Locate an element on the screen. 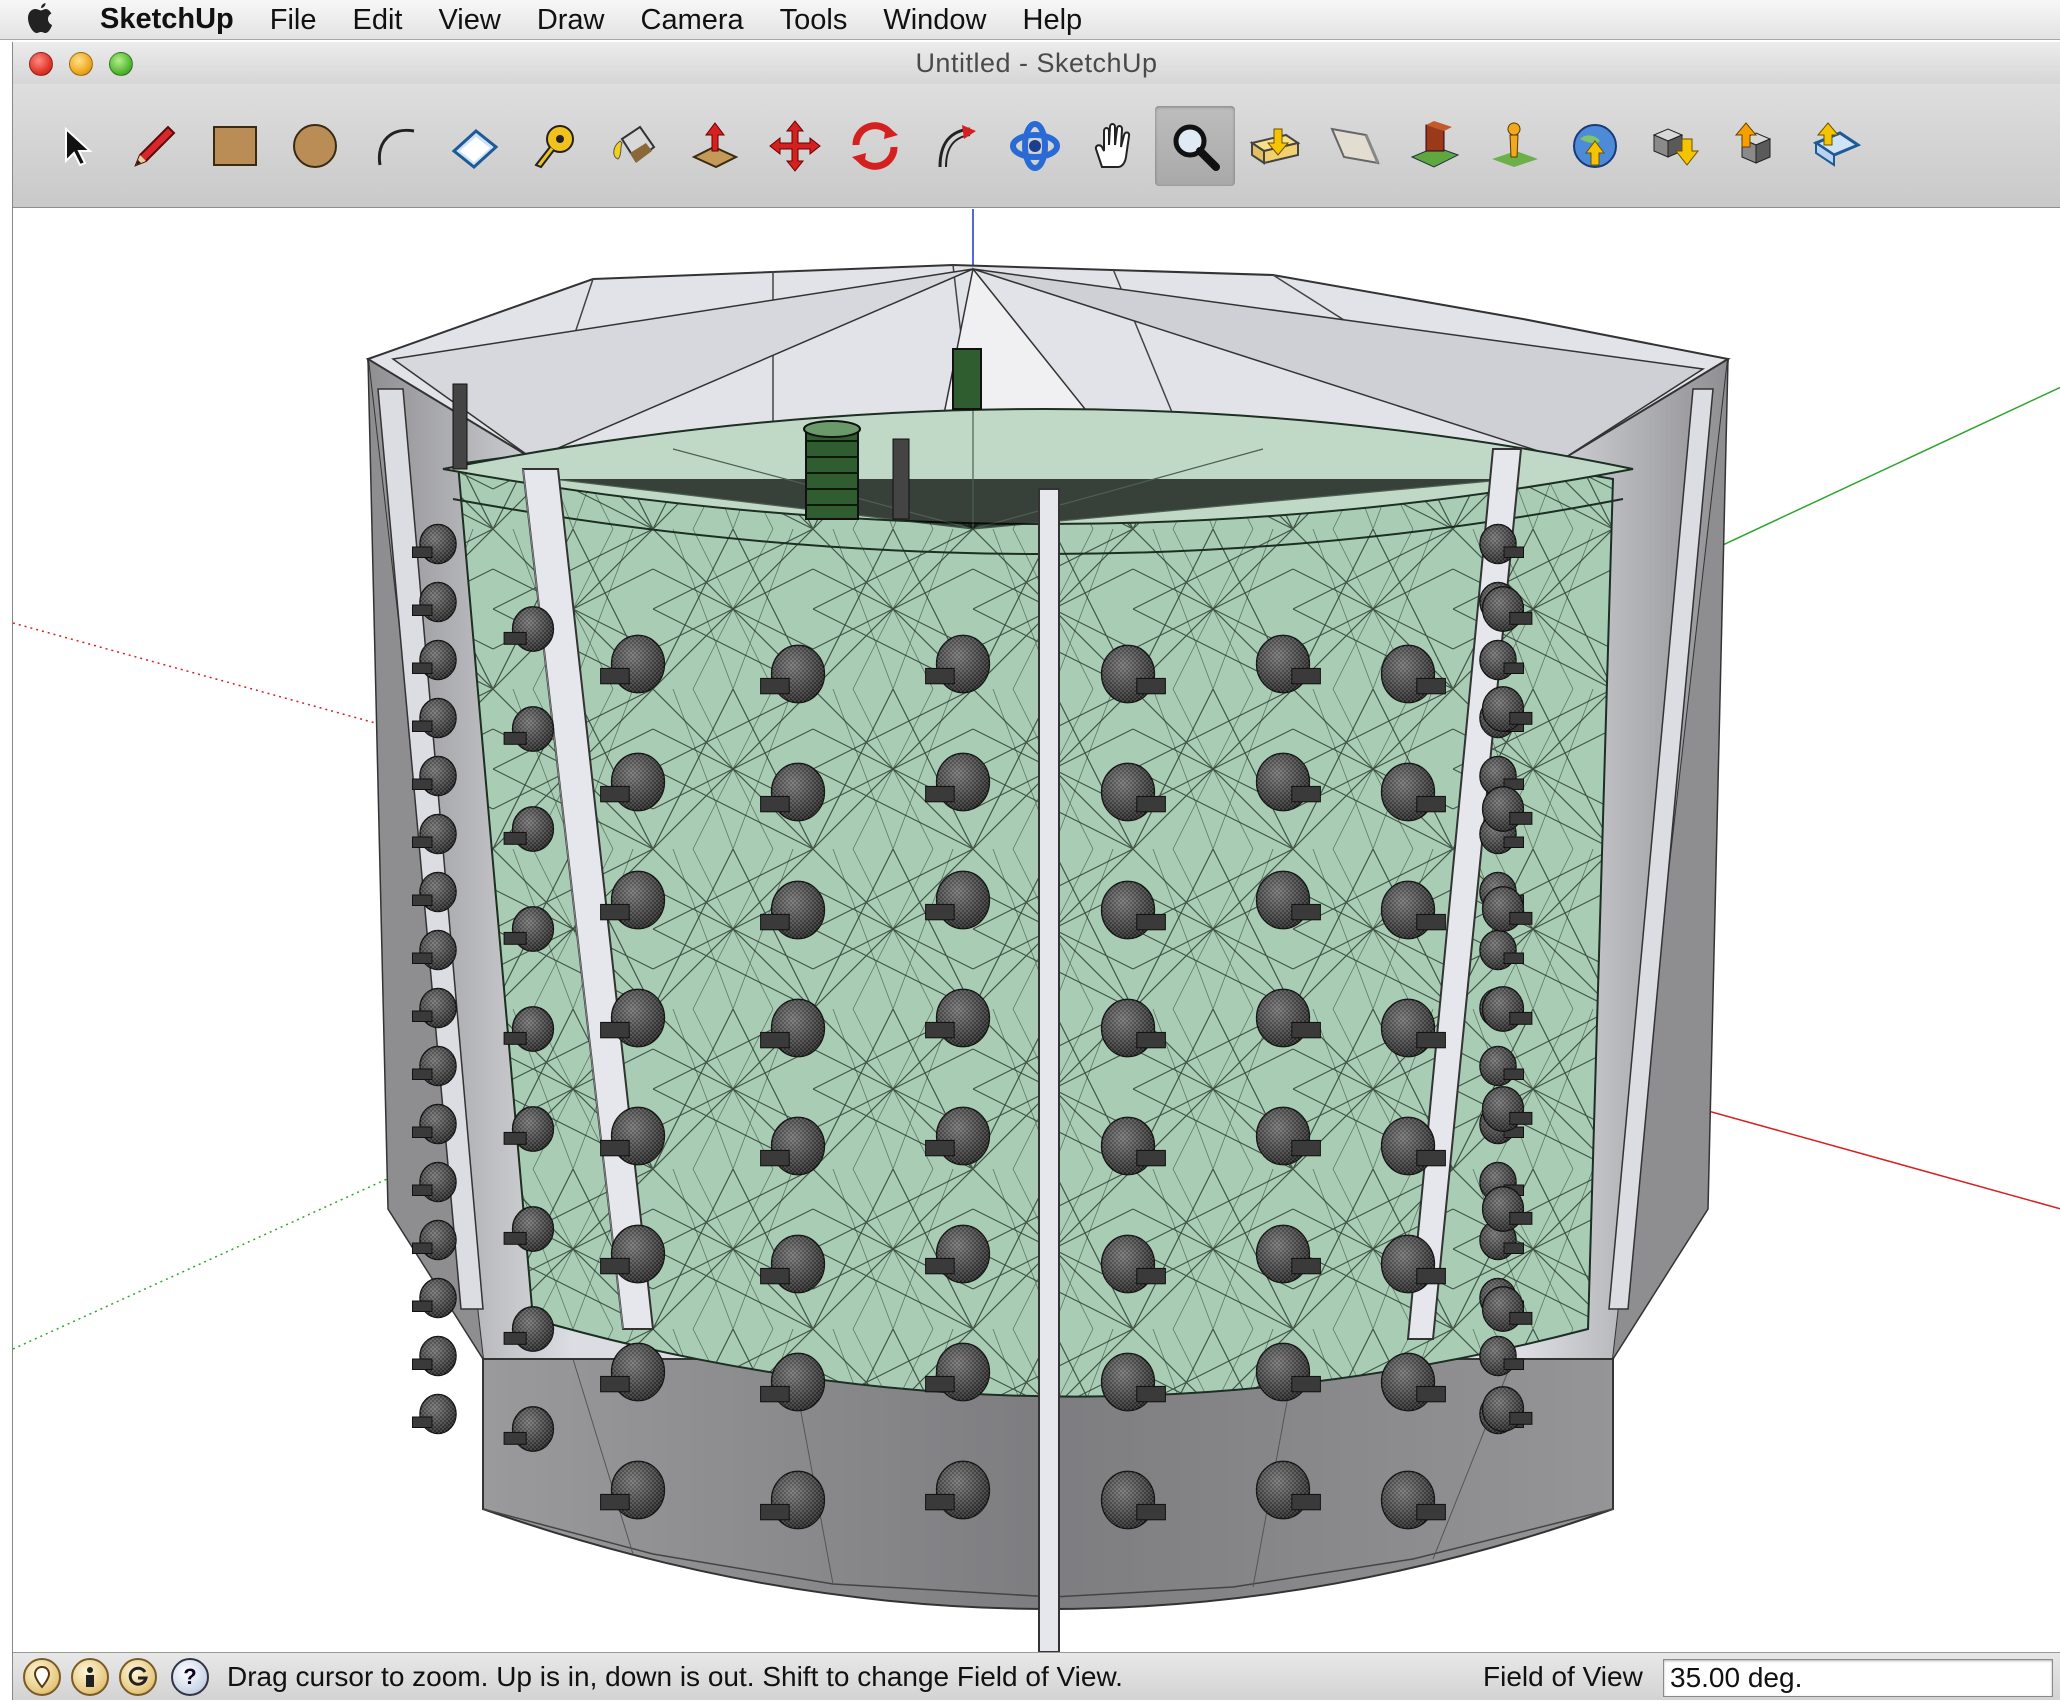  move-tool is located at coordinates (795, 146).